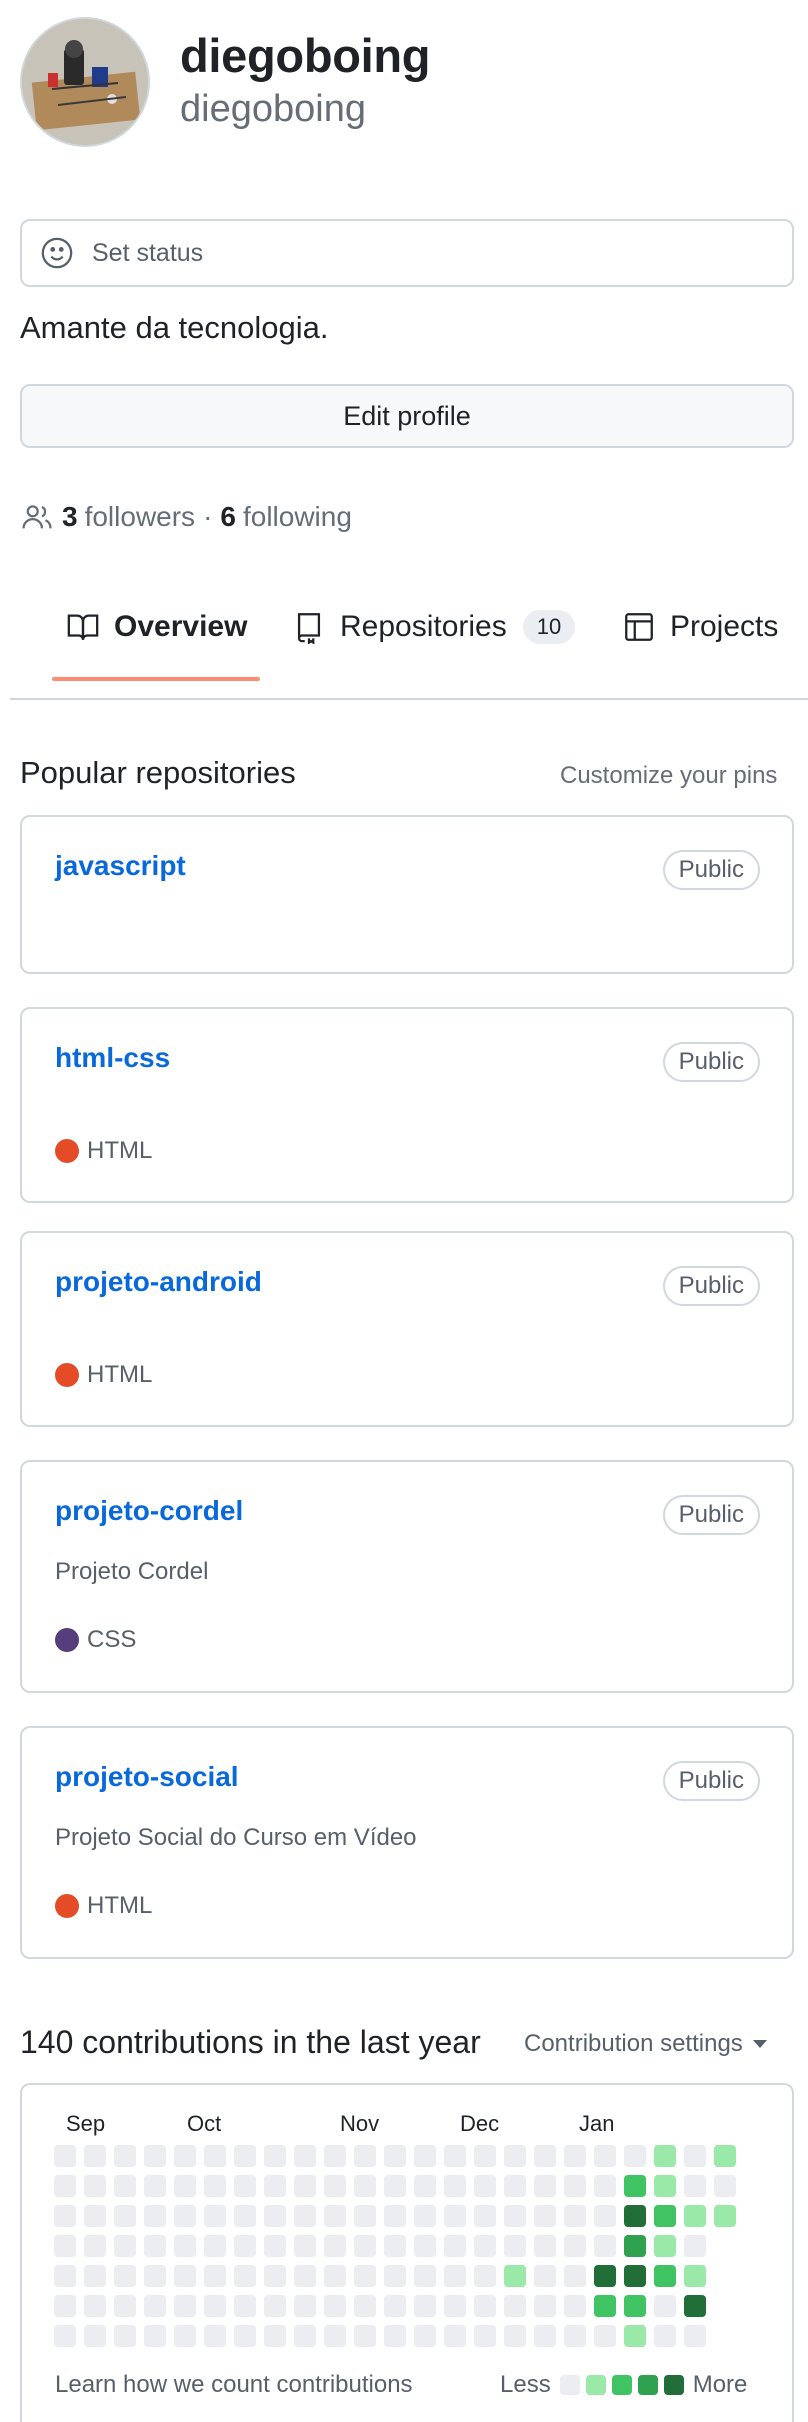  Describe the element at coordinates (645, 2044) in the screenshot. I see `contribution-settings-dropdown: Contribution settings` at that location.